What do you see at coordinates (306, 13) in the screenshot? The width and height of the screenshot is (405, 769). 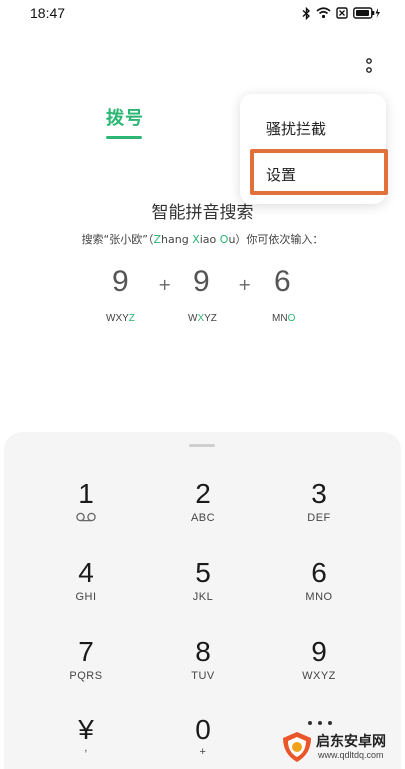 I see `bluetooth-icon` at bounding box center [306, 13].